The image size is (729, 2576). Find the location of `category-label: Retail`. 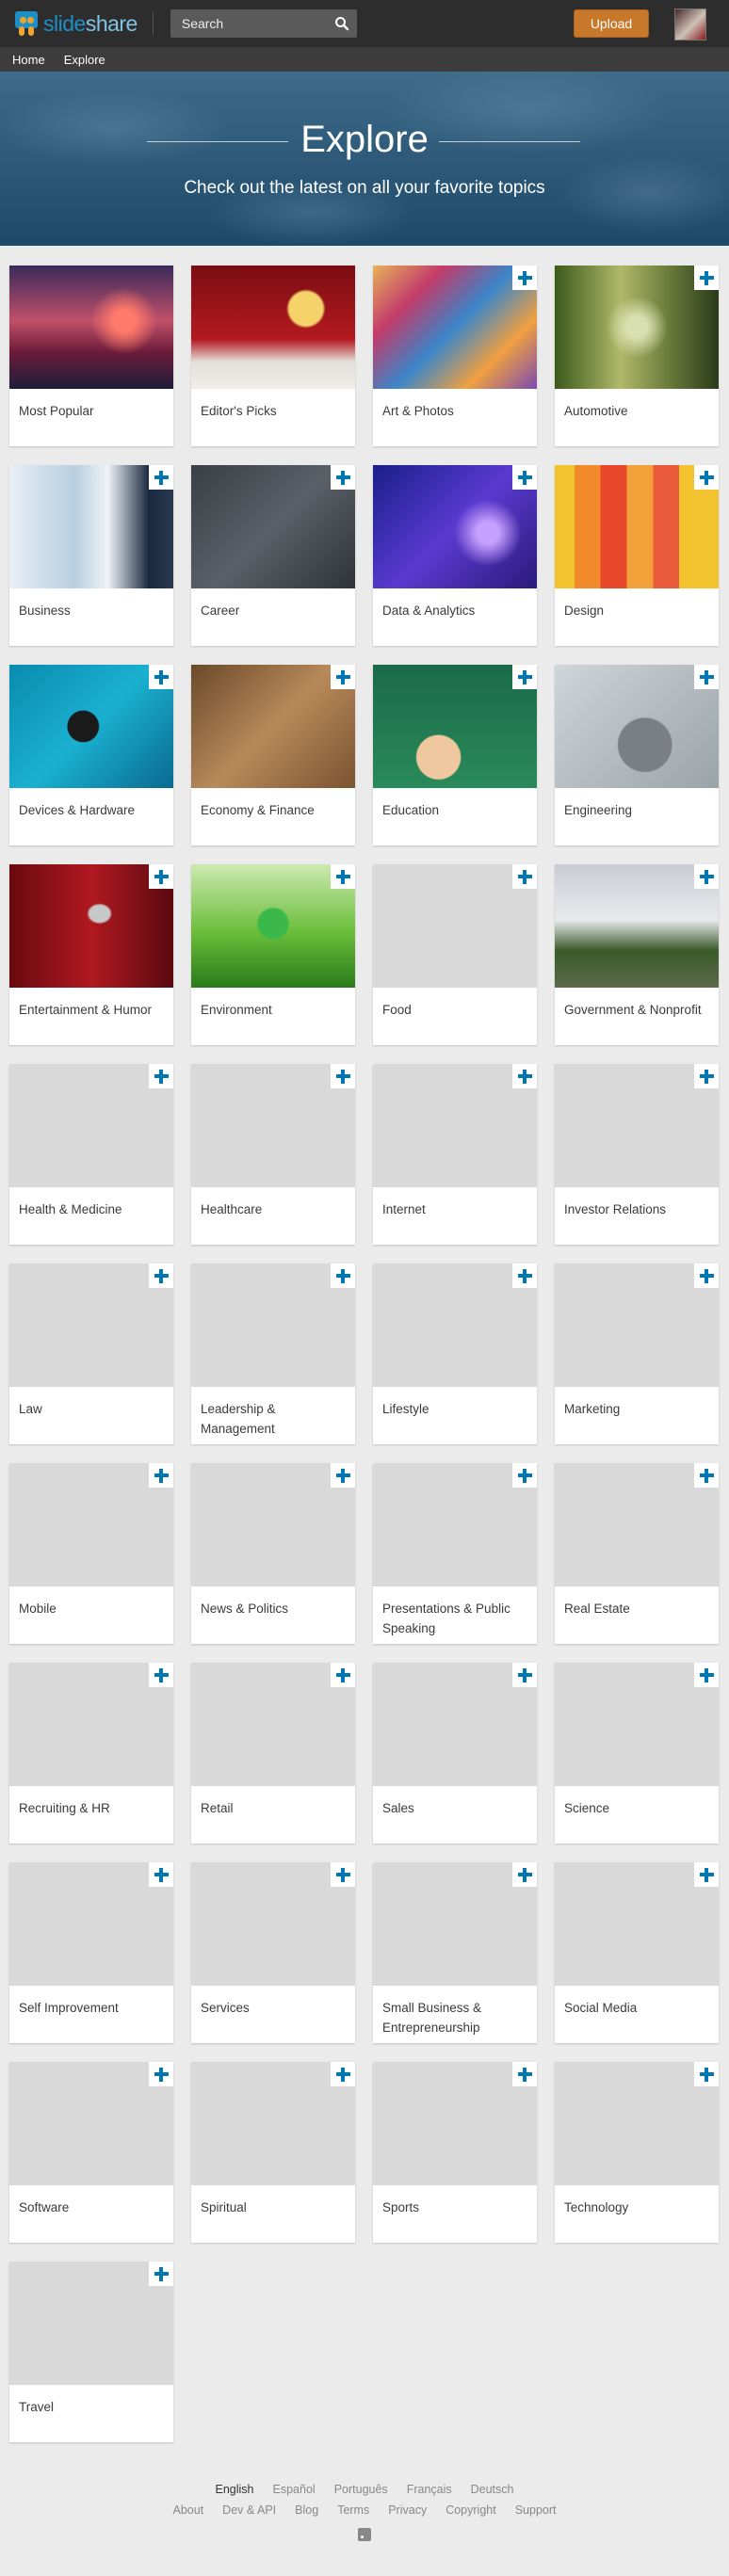

category-label: Retail is located at coordinates (274, 1808).